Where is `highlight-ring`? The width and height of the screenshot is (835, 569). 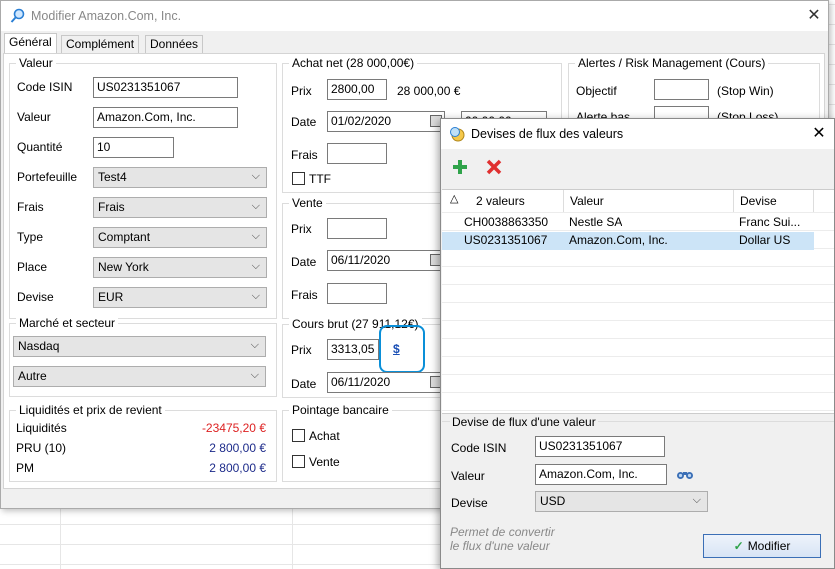 highlight-ring is located at coordinates (402, 349).